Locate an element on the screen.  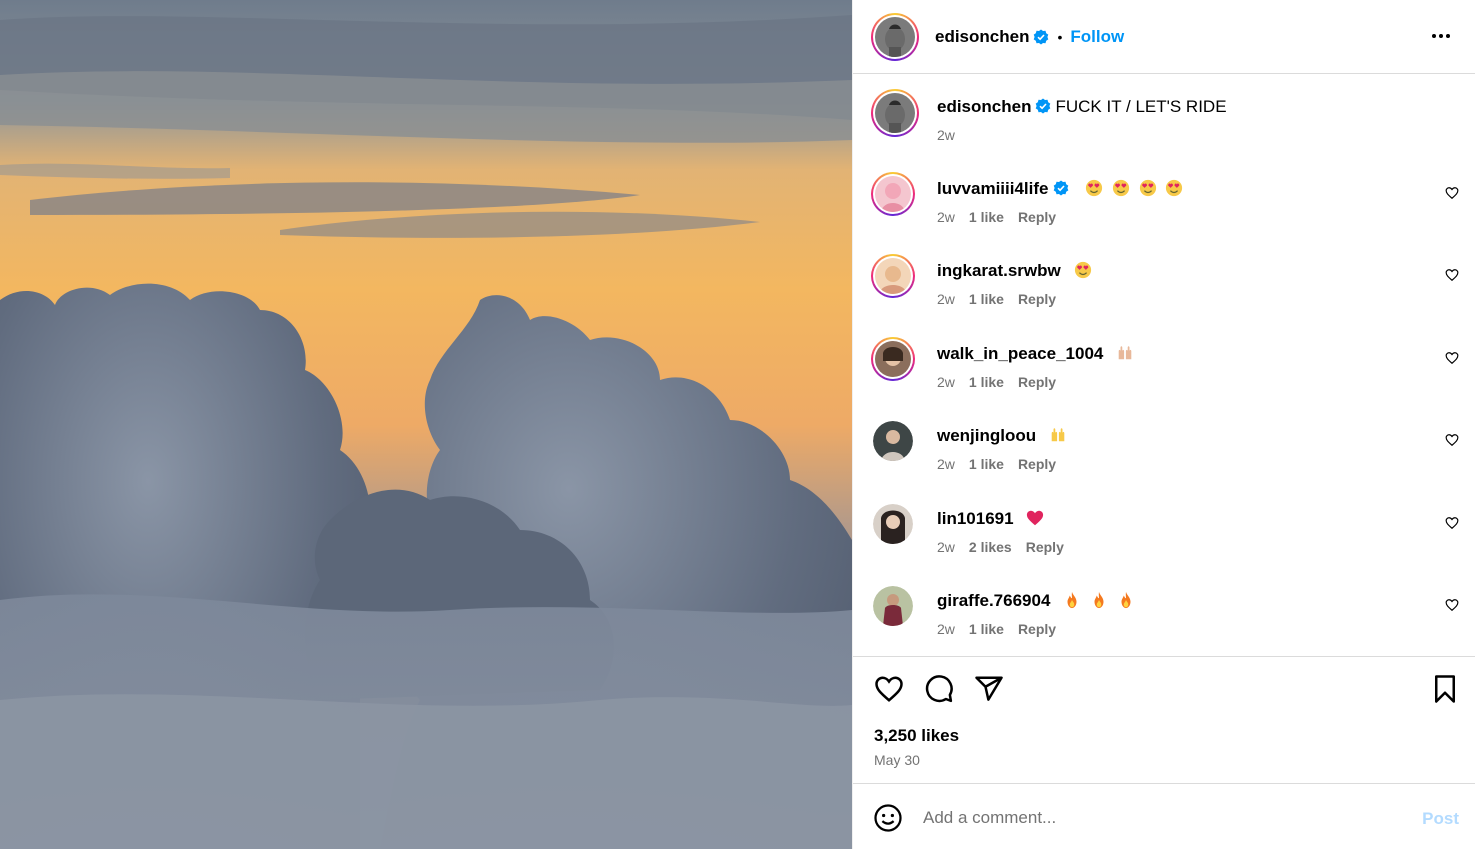
more-options-icon is located at coordinates (1441, 36).